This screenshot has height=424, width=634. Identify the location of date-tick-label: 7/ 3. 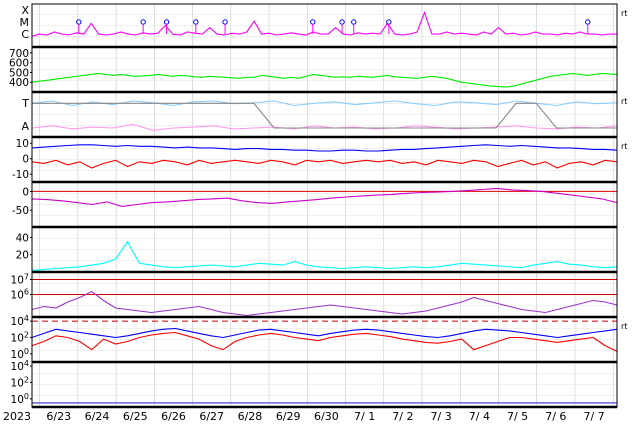
(441, 416).